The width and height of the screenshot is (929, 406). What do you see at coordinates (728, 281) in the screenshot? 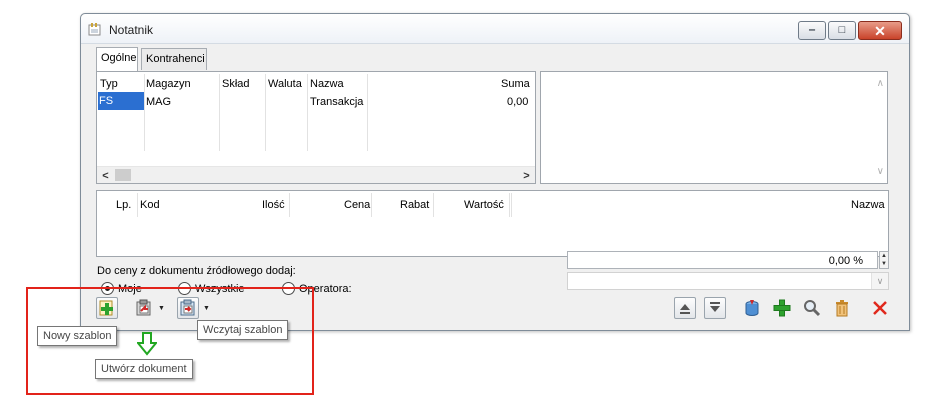
I see `operator-select: ∨` at bounding box center [728, 281].